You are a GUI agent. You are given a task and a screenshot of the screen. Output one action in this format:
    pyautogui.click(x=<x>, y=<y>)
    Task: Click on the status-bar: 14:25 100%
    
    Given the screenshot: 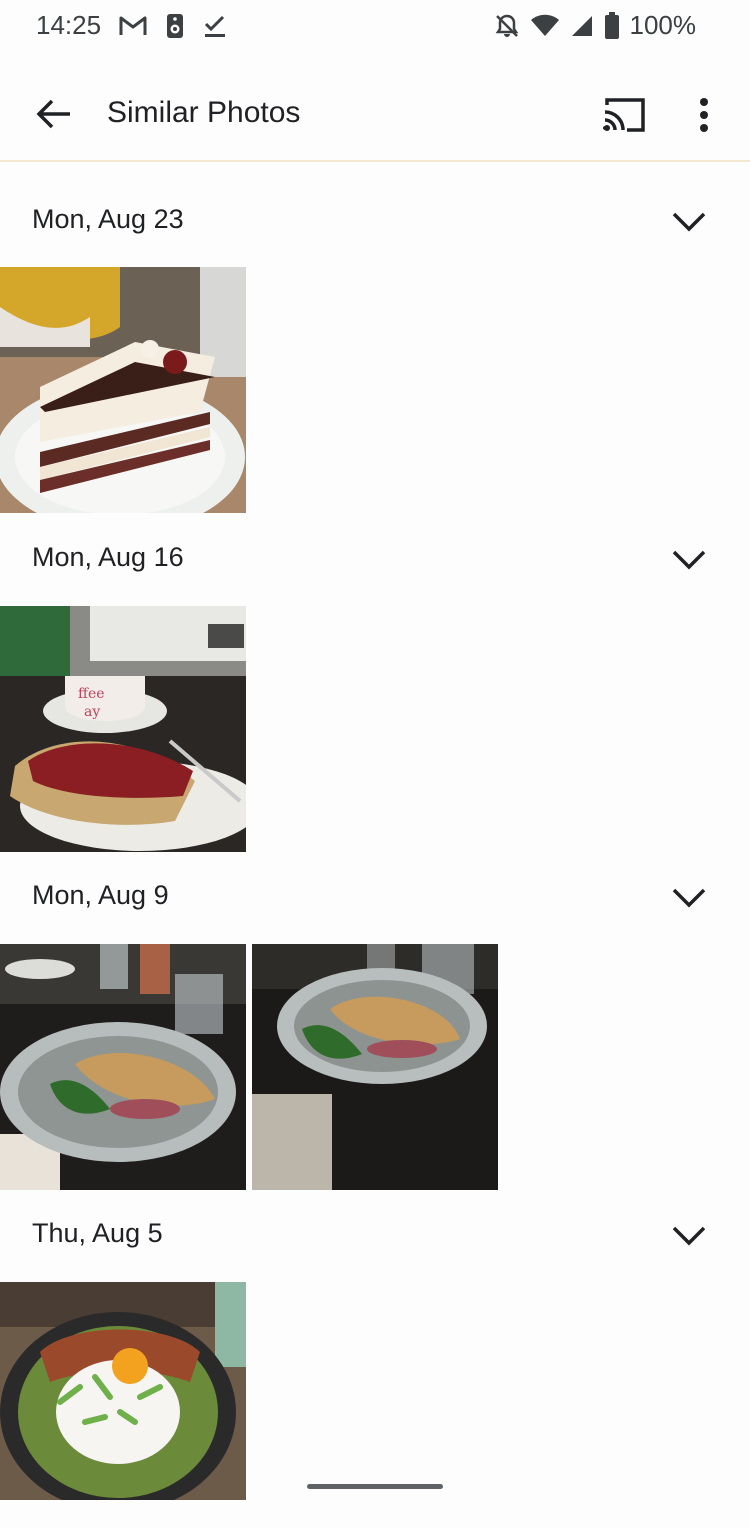 What is the action you would take?
    pyautogui.click(x=375, y=28)
    